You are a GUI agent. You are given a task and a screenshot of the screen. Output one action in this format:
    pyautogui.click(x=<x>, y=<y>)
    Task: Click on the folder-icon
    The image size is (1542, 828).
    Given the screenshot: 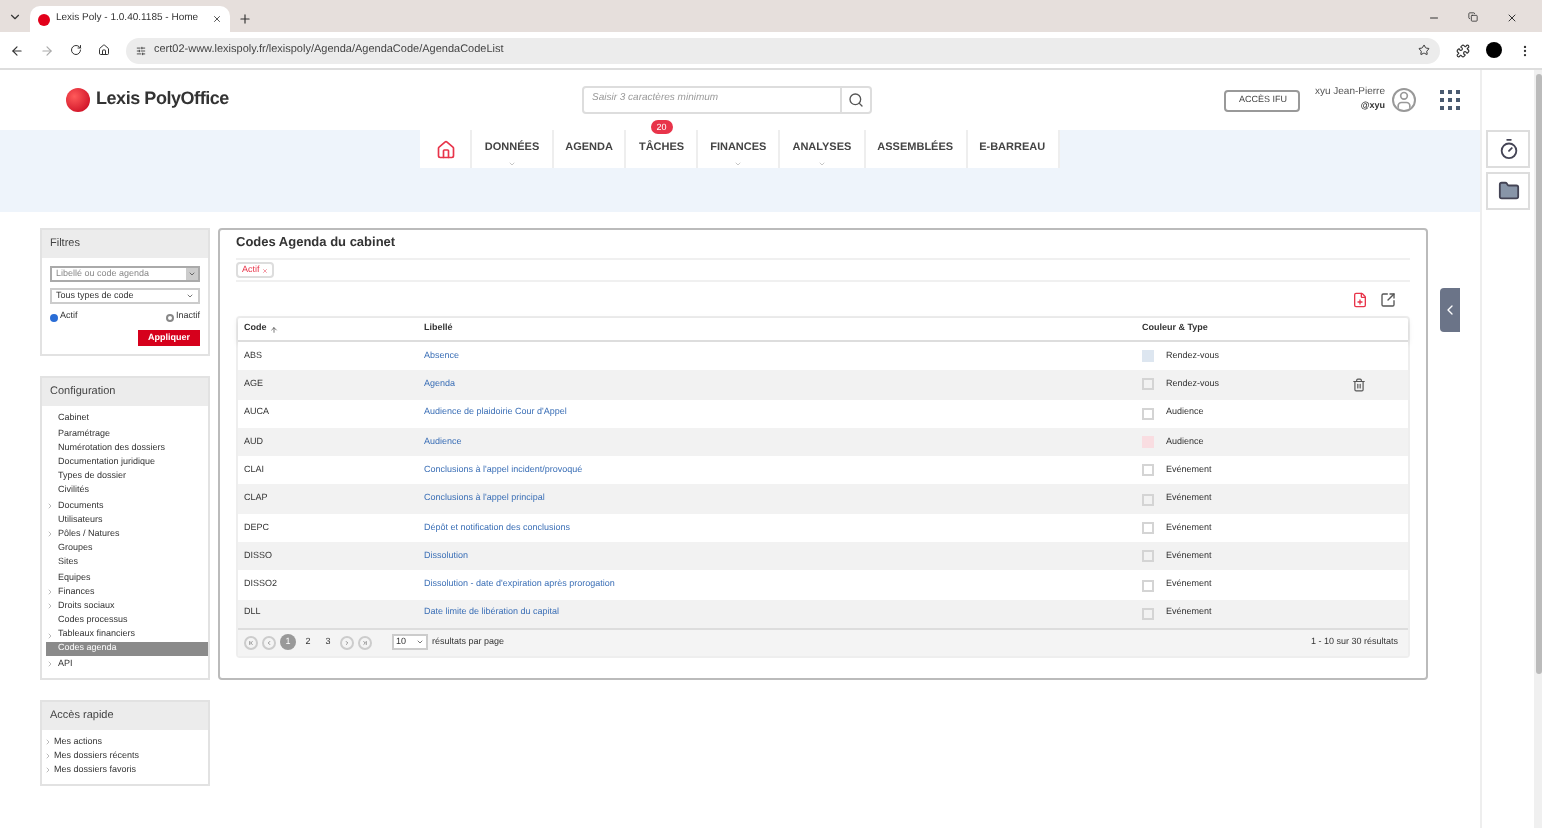 What is the action you would take?
    pyautogui.click(x=1508, y=191)
    